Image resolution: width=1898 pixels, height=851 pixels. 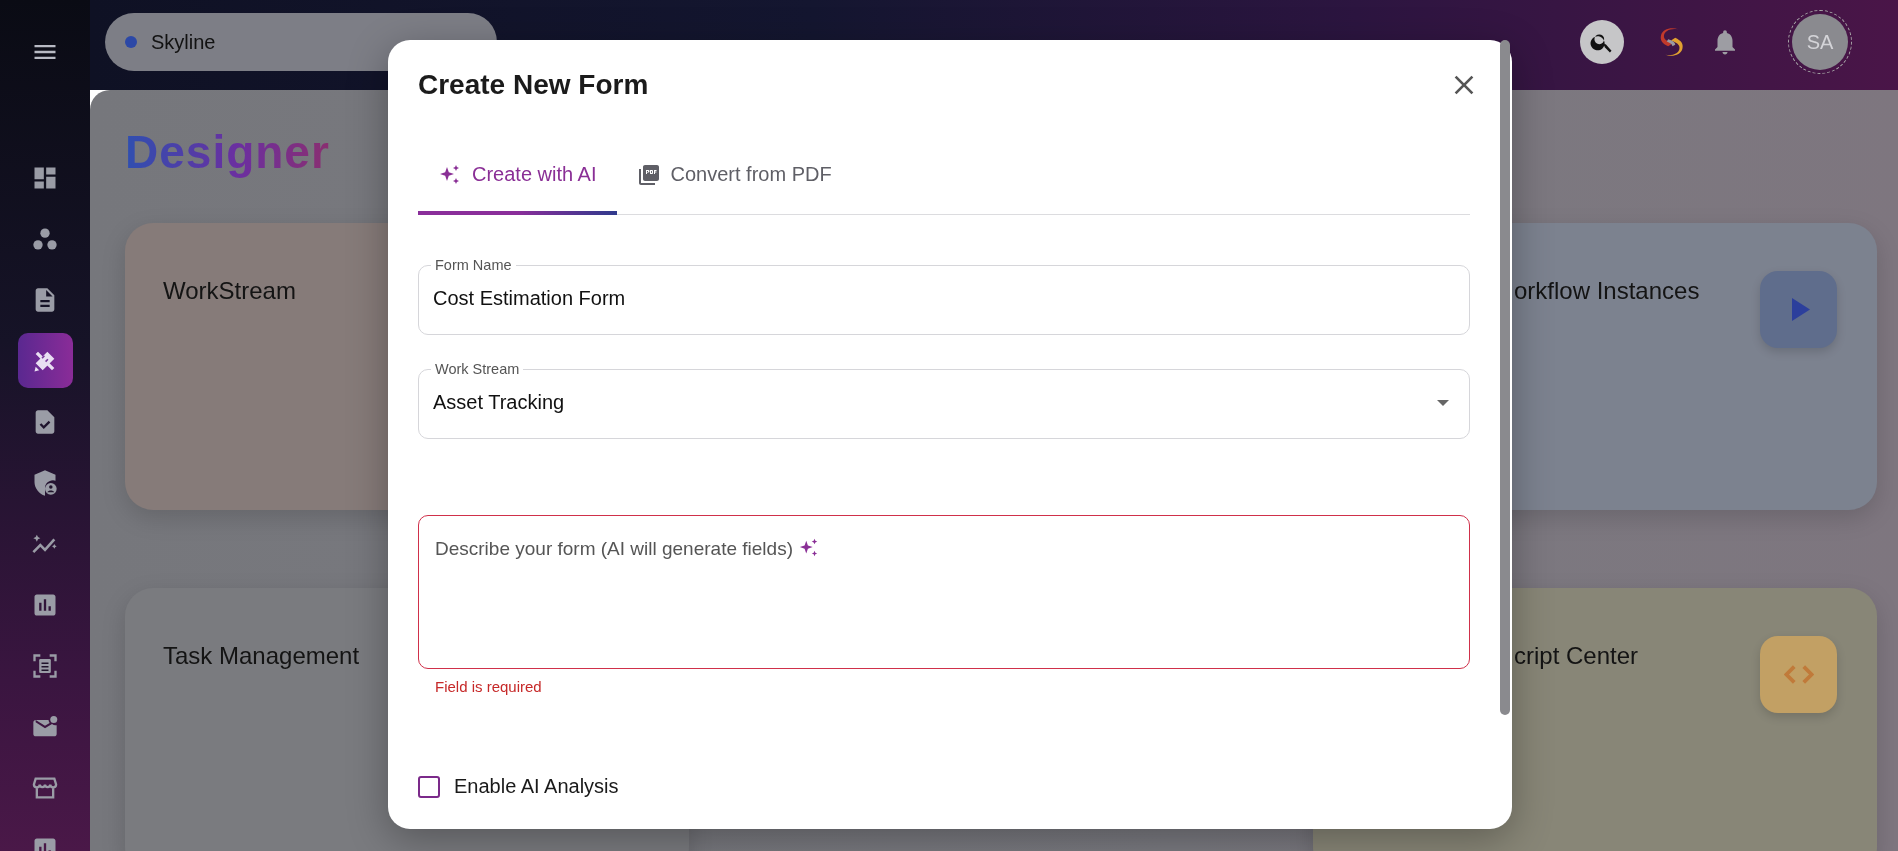 I want to click on card-title: orkflow Instances, so click(x=1607, y=291).